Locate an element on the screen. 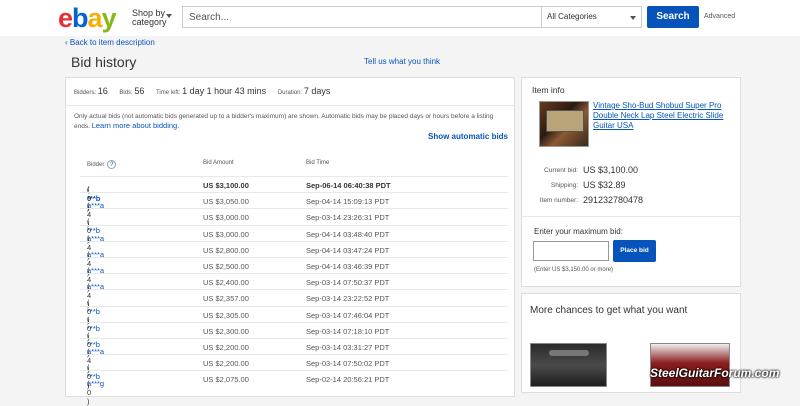  shop-by-category-button: Shop by category is located at coordinates (149, 18).